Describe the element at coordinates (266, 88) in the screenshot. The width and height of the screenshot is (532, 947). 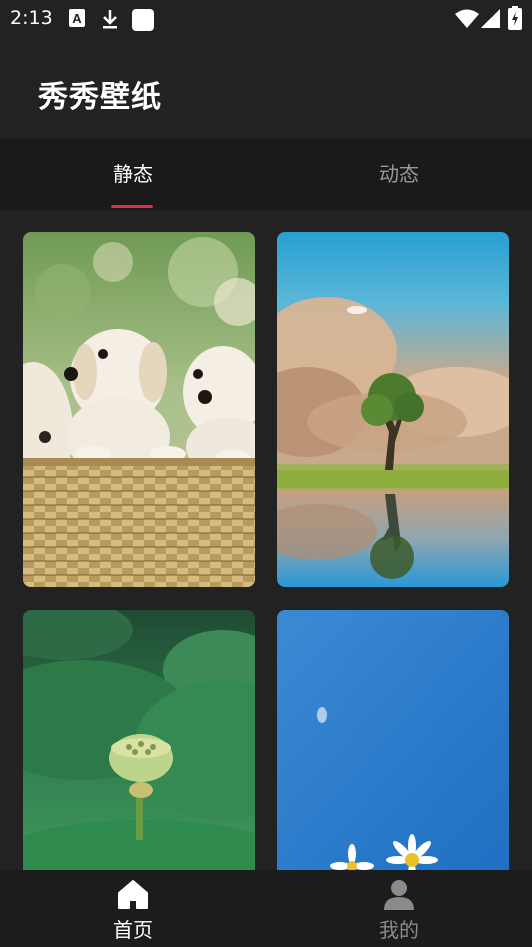
I see `app-bar: 秀秀壁纸` at that location.